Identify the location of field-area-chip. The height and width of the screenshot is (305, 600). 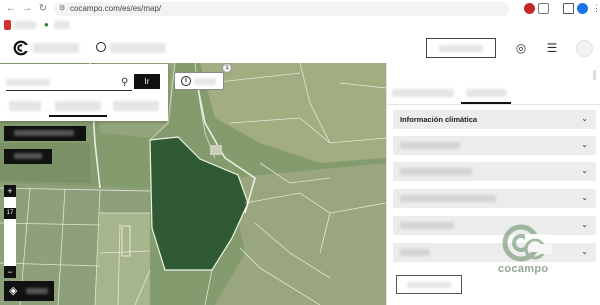
(28, 156).